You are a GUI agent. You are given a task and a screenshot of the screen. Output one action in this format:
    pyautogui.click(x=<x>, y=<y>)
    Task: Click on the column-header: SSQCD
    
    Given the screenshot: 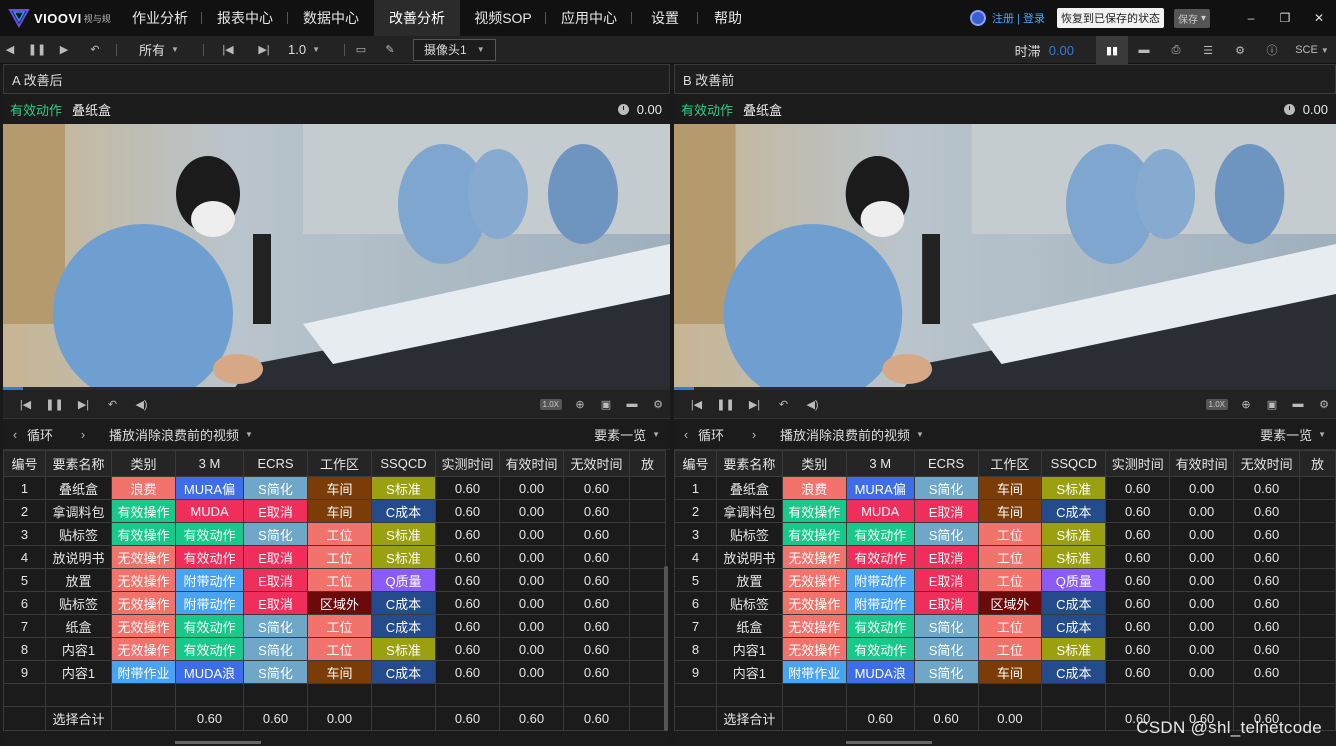 What is the action you would take?
    pyautogui.click(x=1074, y=463)
    